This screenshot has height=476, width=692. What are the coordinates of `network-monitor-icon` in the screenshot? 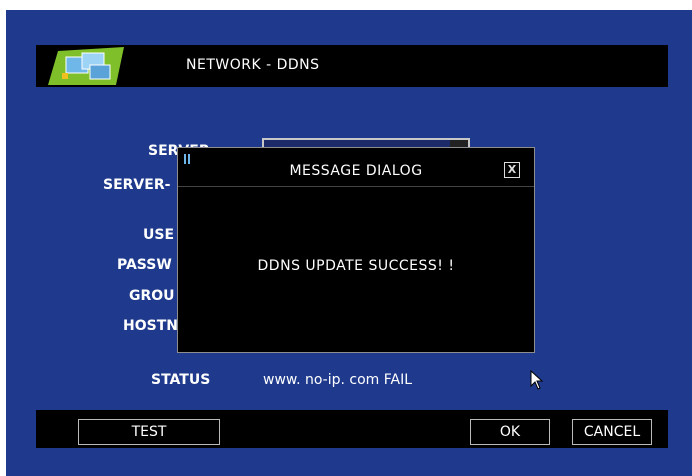 It's located at (86, 66).